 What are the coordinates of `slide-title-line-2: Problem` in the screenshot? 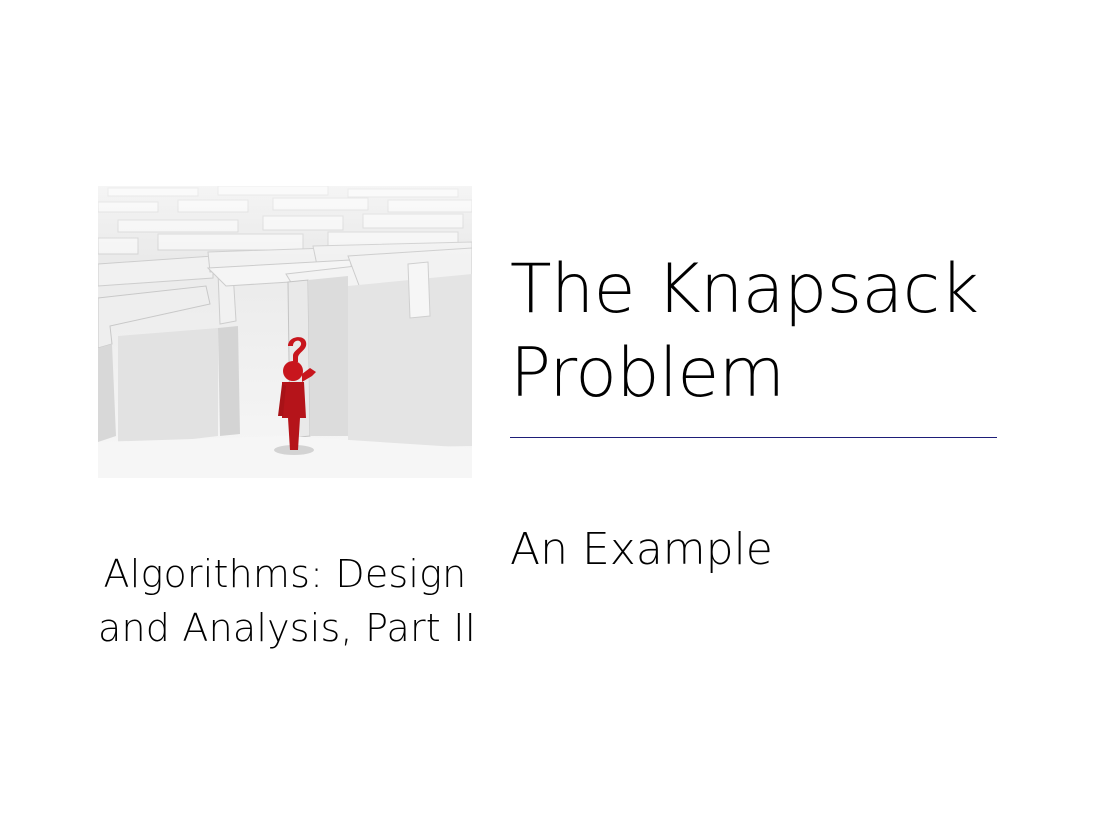 It's located at (647, 373).